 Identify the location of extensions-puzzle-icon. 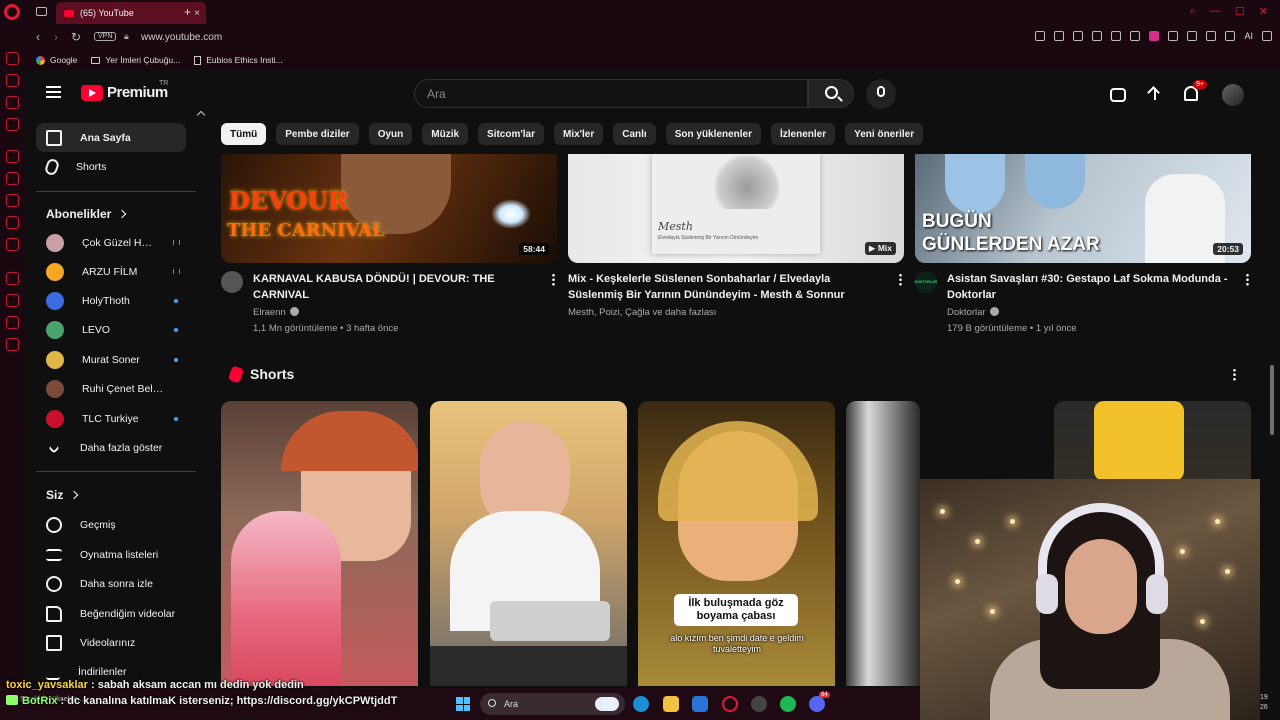
(1192, 36).